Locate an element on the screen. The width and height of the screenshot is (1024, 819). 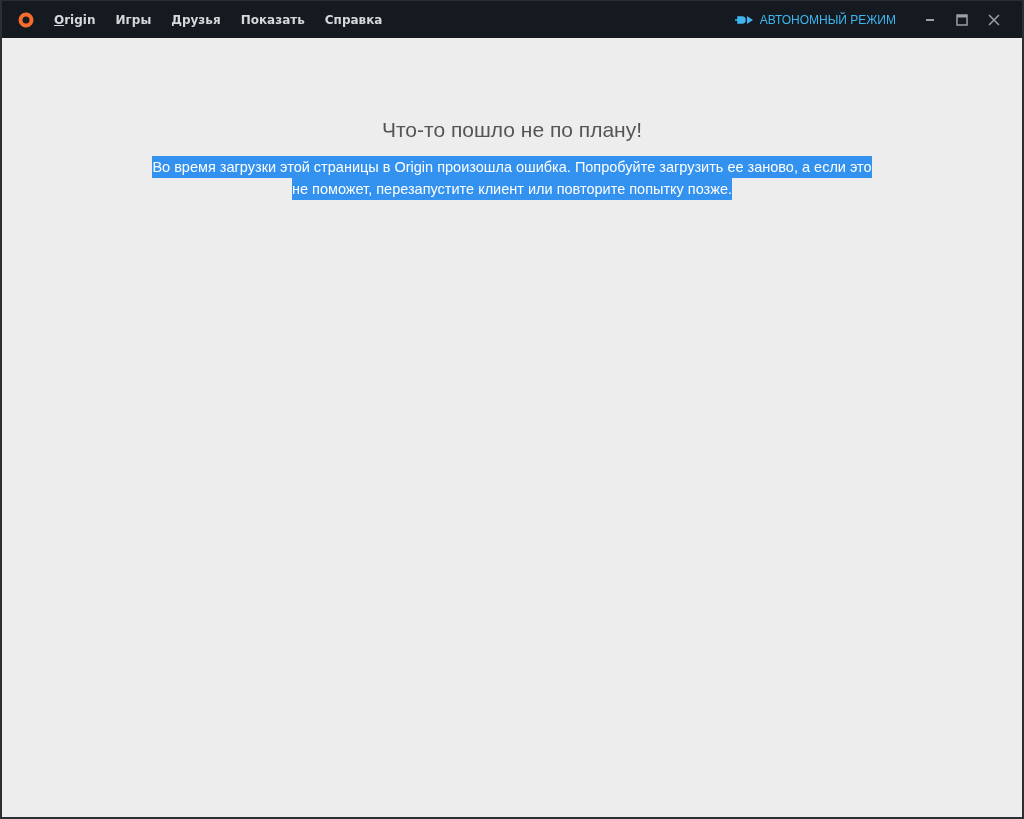
logo-icon is located at coordinates (26, 19).